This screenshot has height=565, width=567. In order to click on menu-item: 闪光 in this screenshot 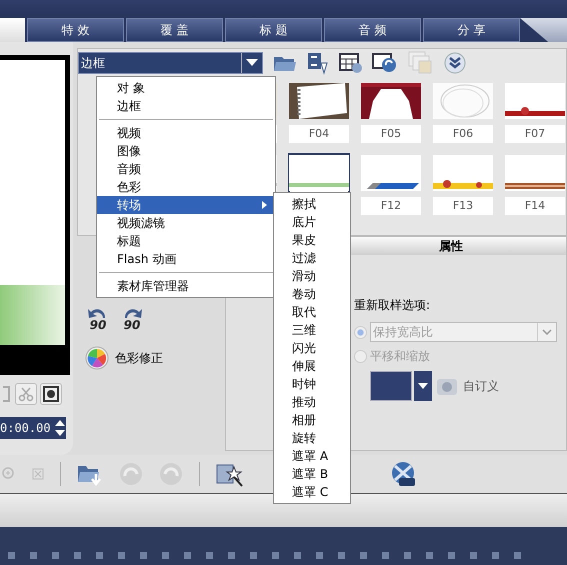, I will do `click(312, 348)`.